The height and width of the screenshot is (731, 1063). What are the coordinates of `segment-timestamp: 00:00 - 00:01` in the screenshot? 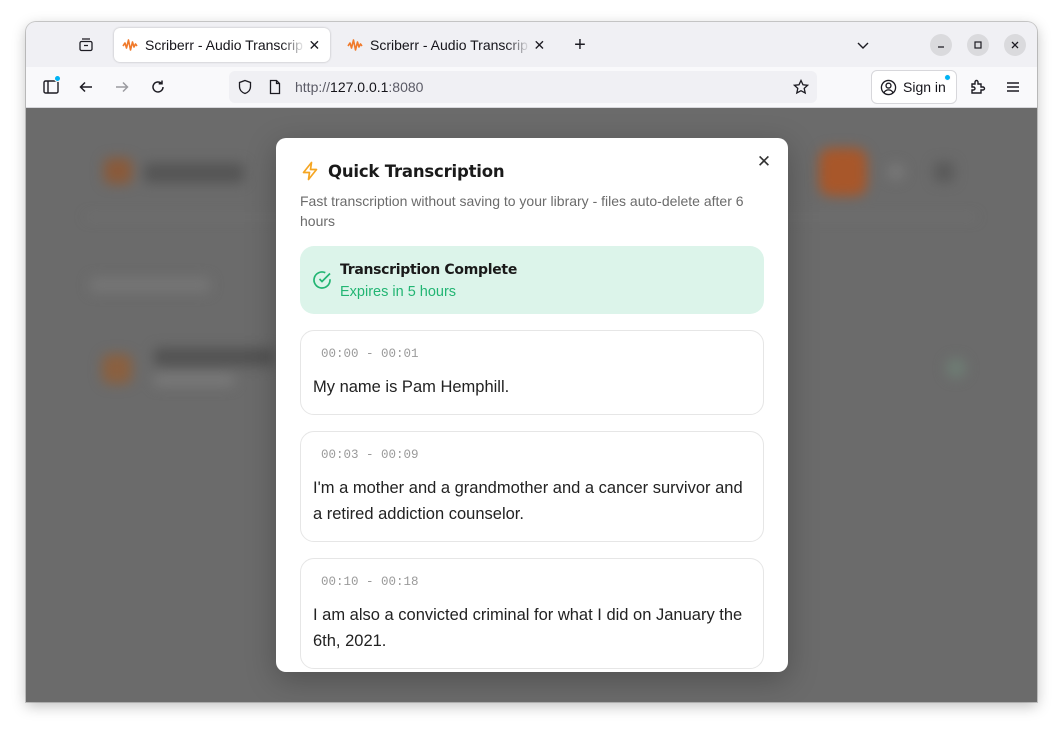 It's located at (370, 354).